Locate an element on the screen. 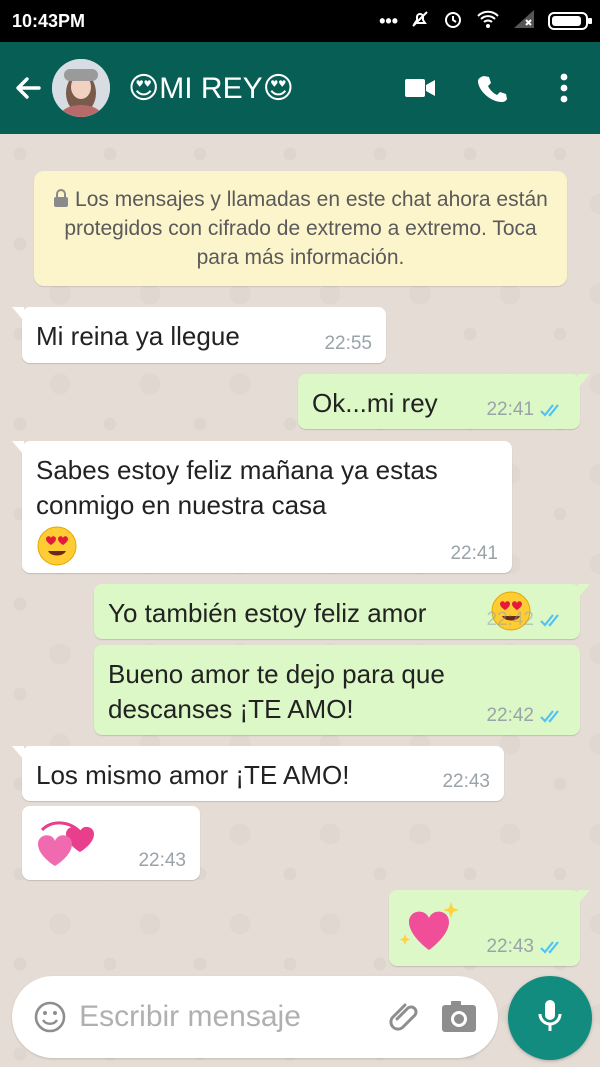  wifi-icon is located at coordinates (488, 21).